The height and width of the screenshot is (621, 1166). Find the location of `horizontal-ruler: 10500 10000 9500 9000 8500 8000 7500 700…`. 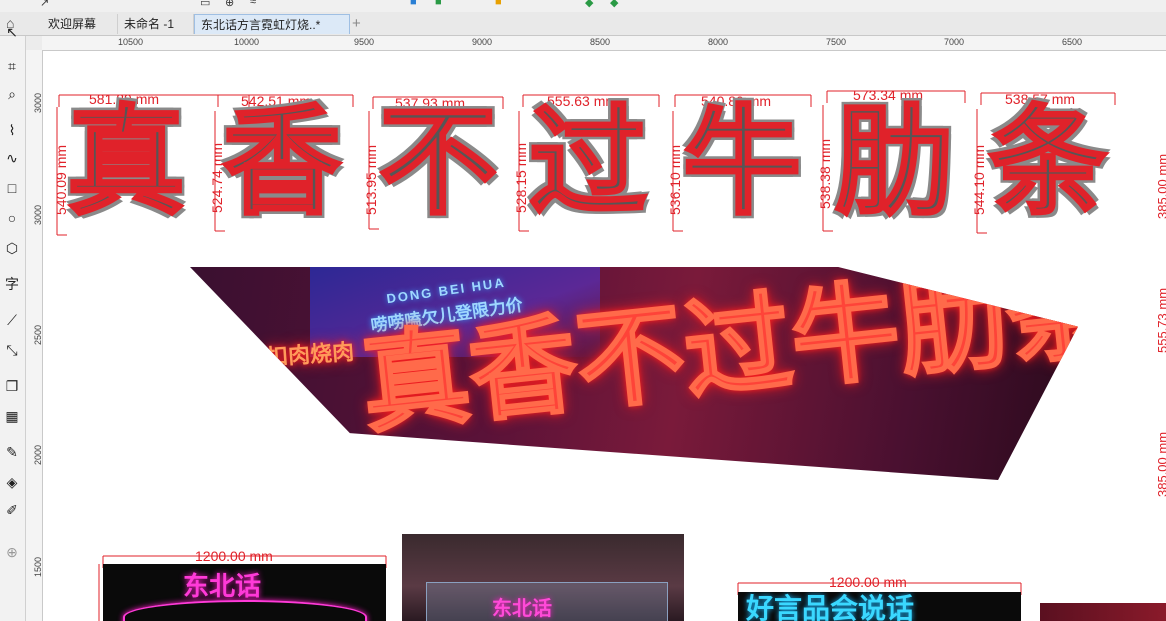

horizontal-ruler: 10500 10000 9500 9000 8500 8000 7500 700… is located at coordinates (604, 43).